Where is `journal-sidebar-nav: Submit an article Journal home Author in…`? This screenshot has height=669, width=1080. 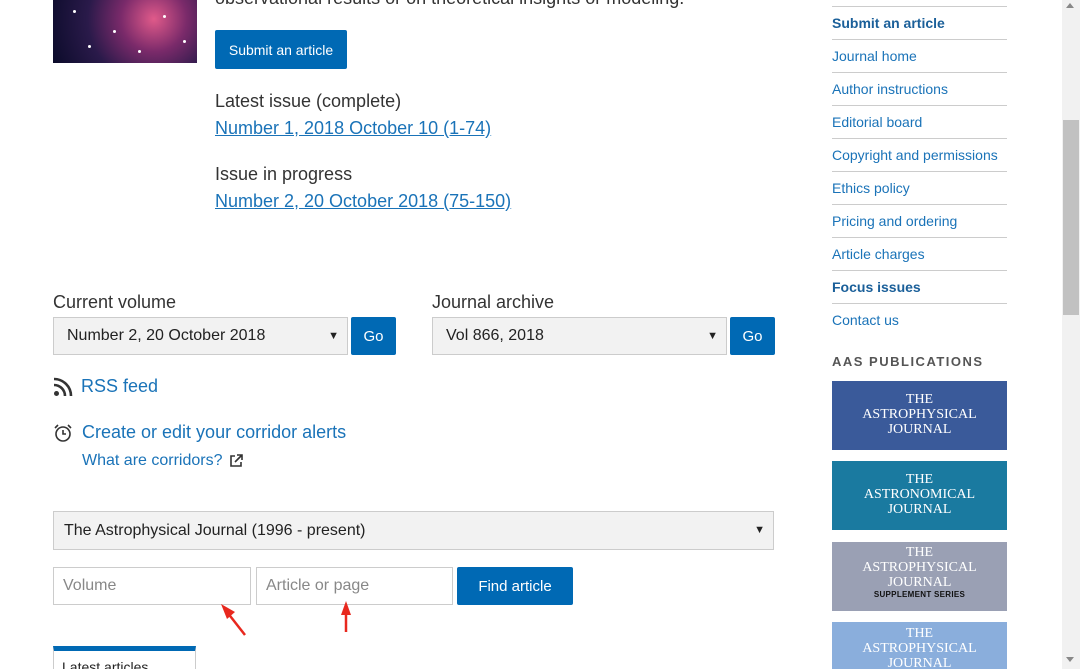
journal-sidebar-nav: Submit an article Journal home Author in… is located at coordinates (919, 171).